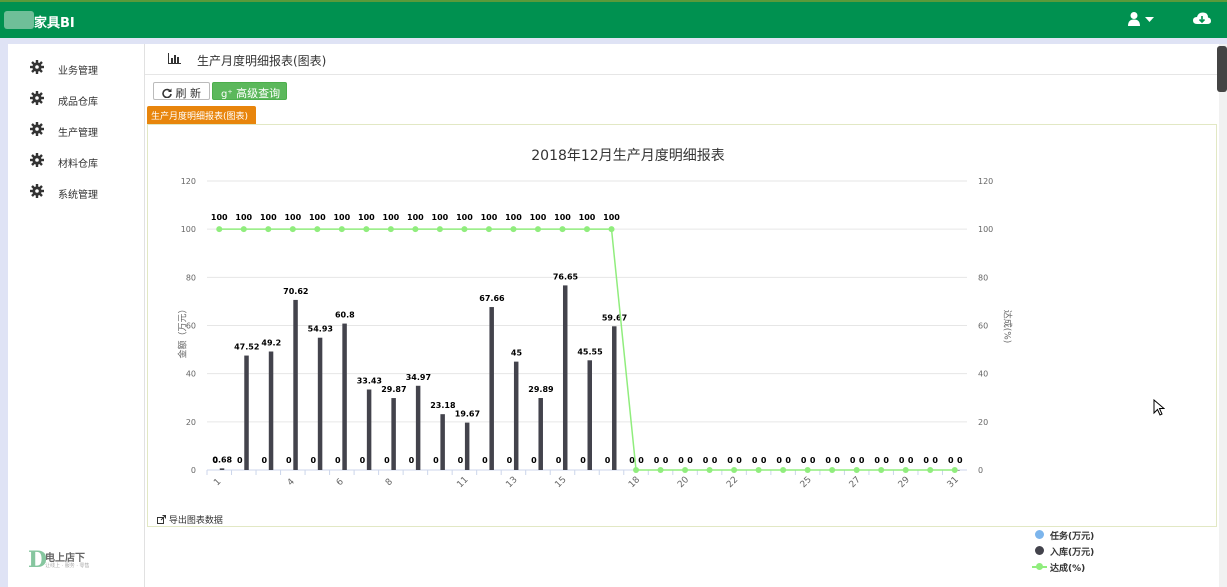 The image size is (1227, 587). Describe the element at coordinates (54, 23) in the screenshot. I see `app-title: 家具BI` at that location.